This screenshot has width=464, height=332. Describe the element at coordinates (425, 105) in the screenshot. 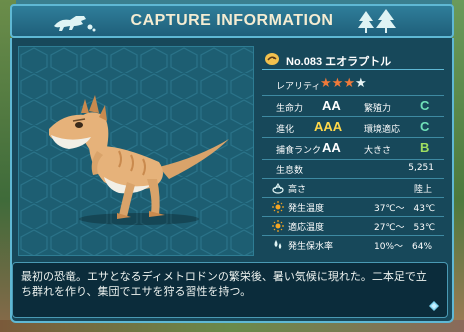

I see `stat-value-fertility: C` at that location.